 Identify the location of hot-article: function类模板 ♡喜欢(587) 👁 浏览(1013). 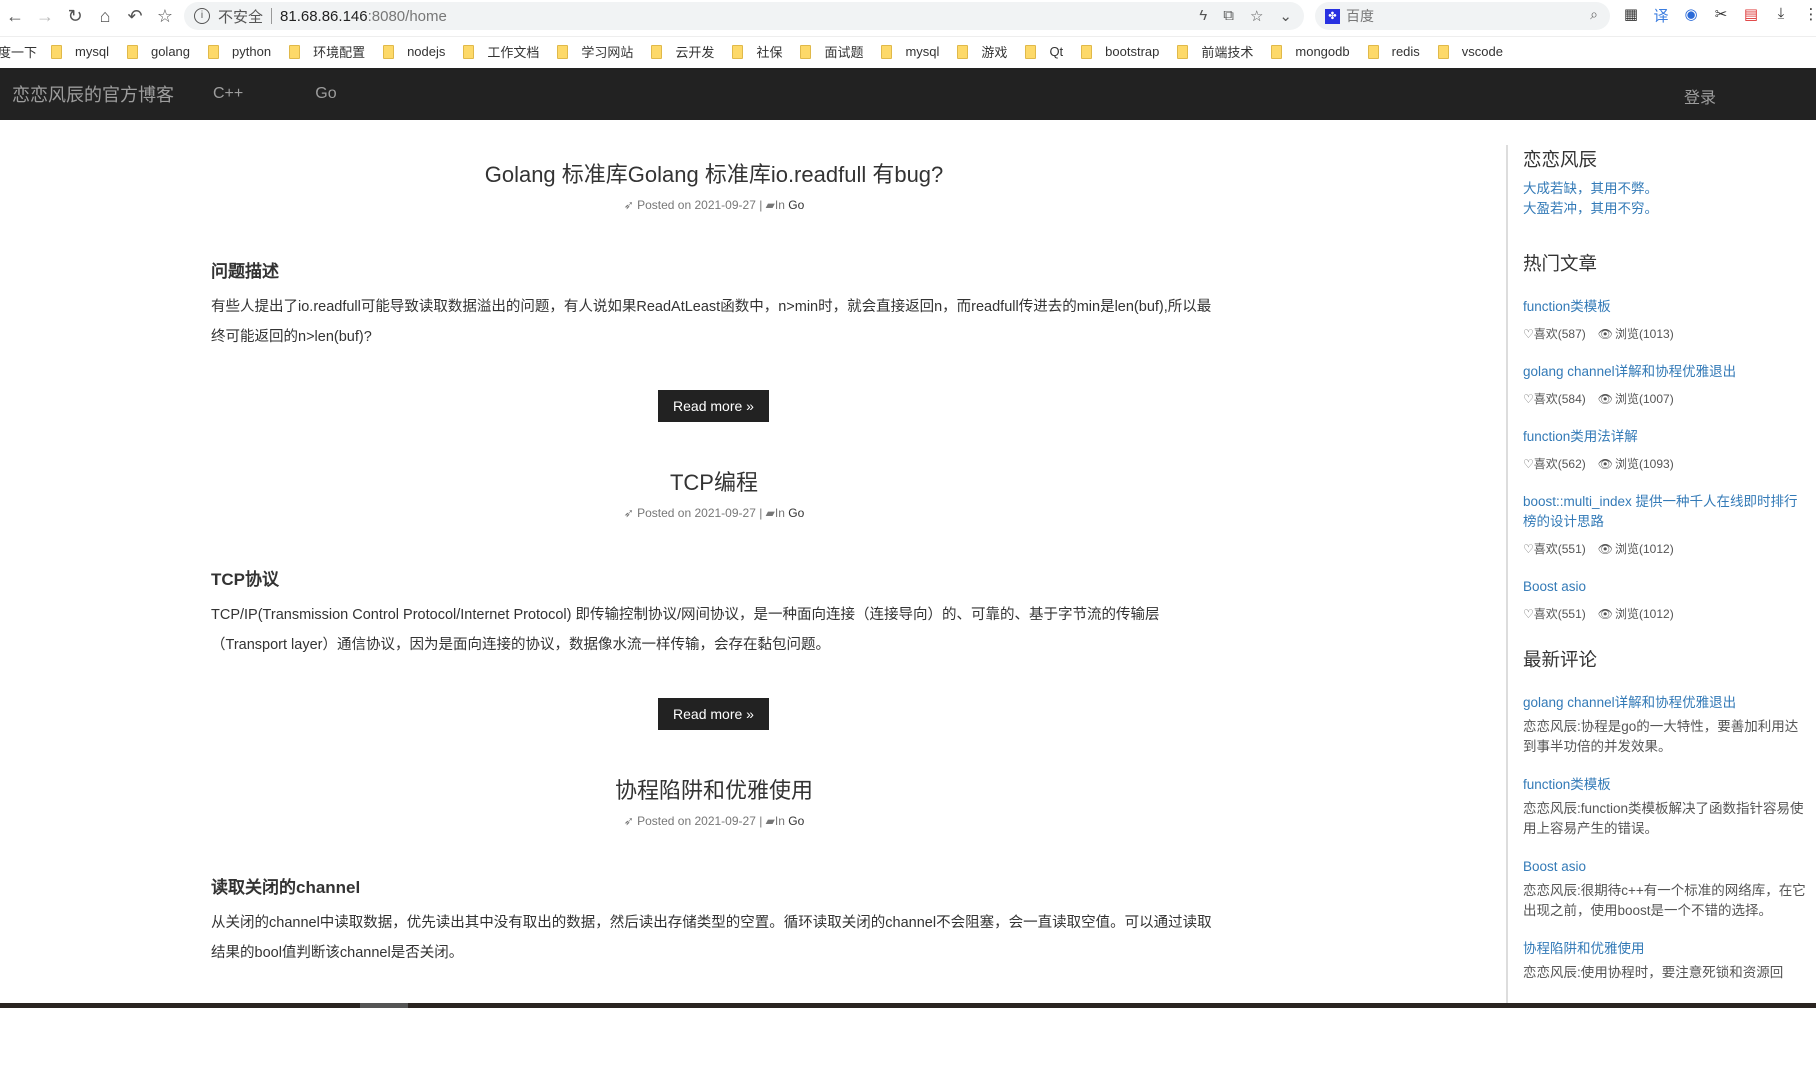
(1664, 317).